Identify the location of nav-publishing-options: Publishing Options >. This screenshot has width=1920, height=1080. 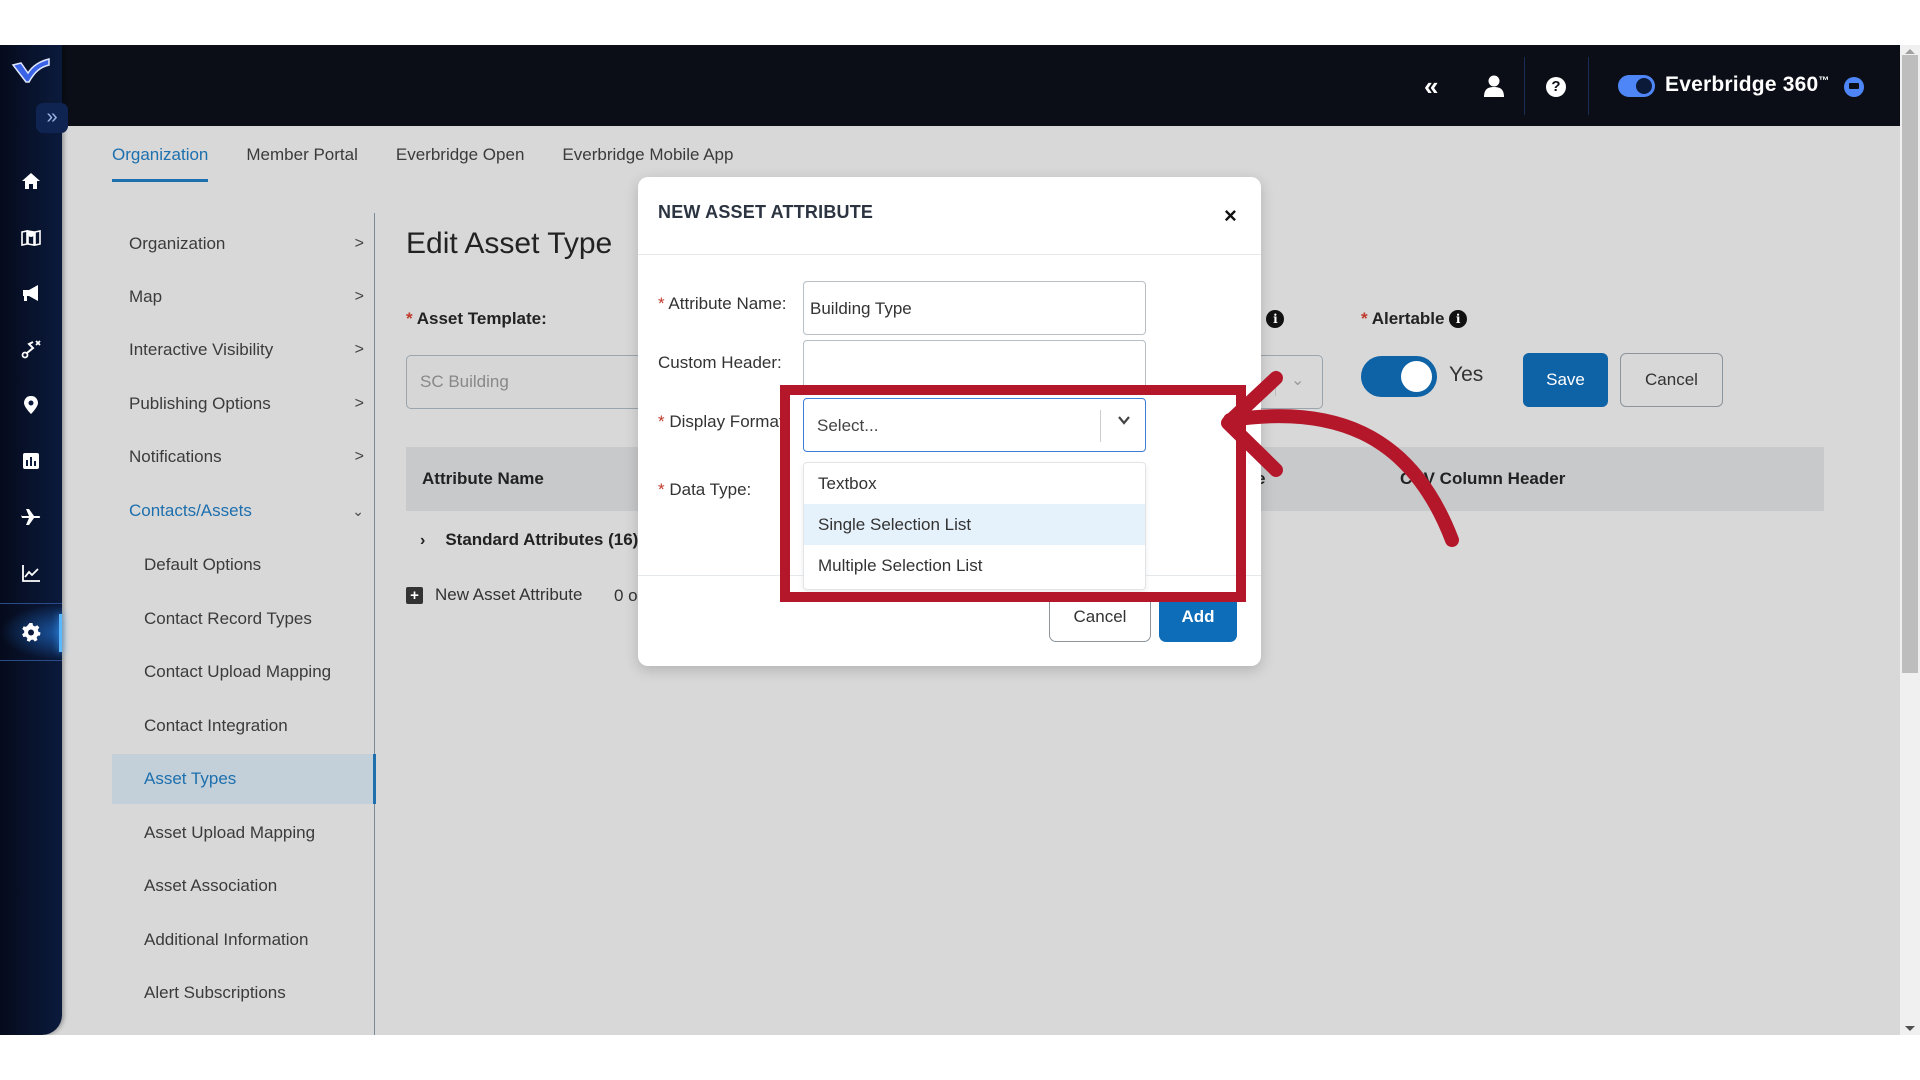
(243, 404).